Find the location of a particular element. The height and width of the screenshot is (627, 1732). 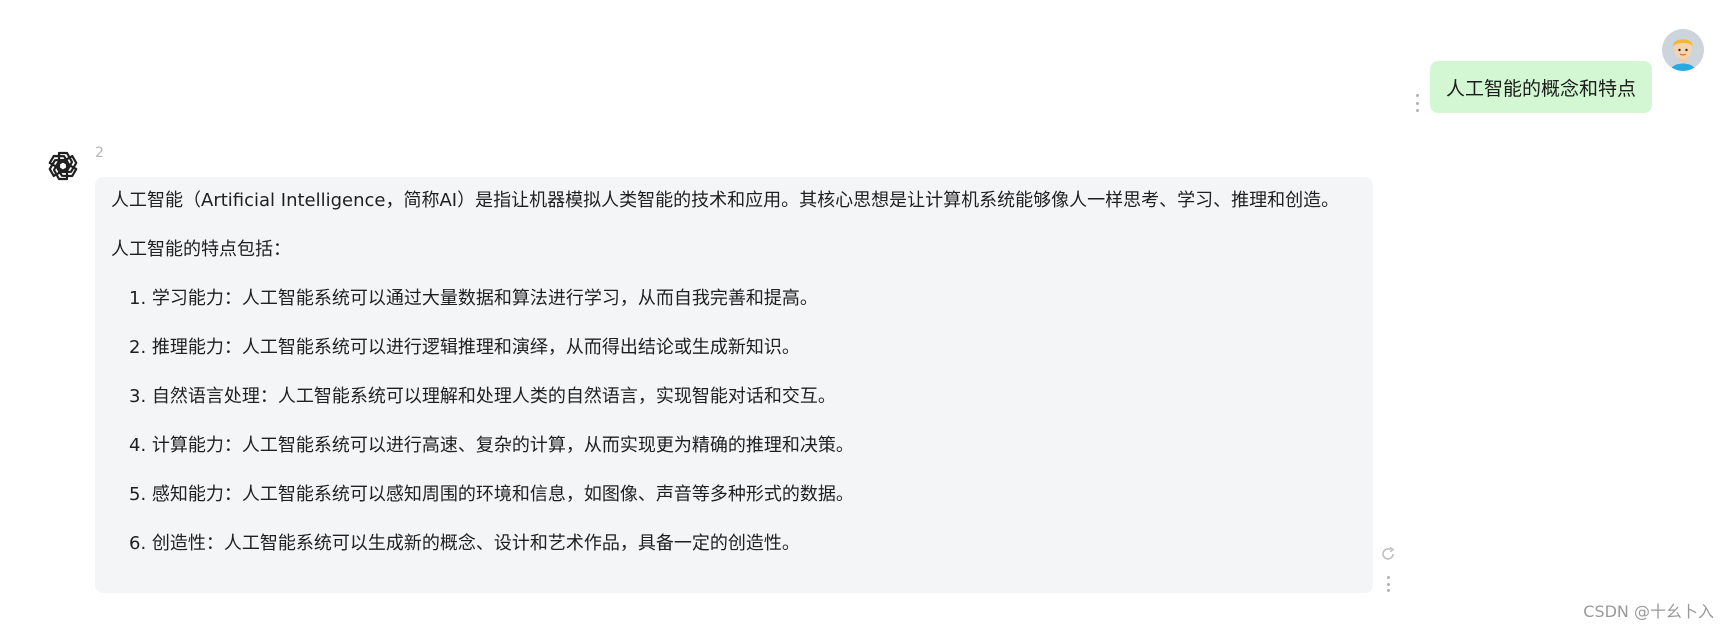

assistant-actions is located at coordinates (1388, 569).